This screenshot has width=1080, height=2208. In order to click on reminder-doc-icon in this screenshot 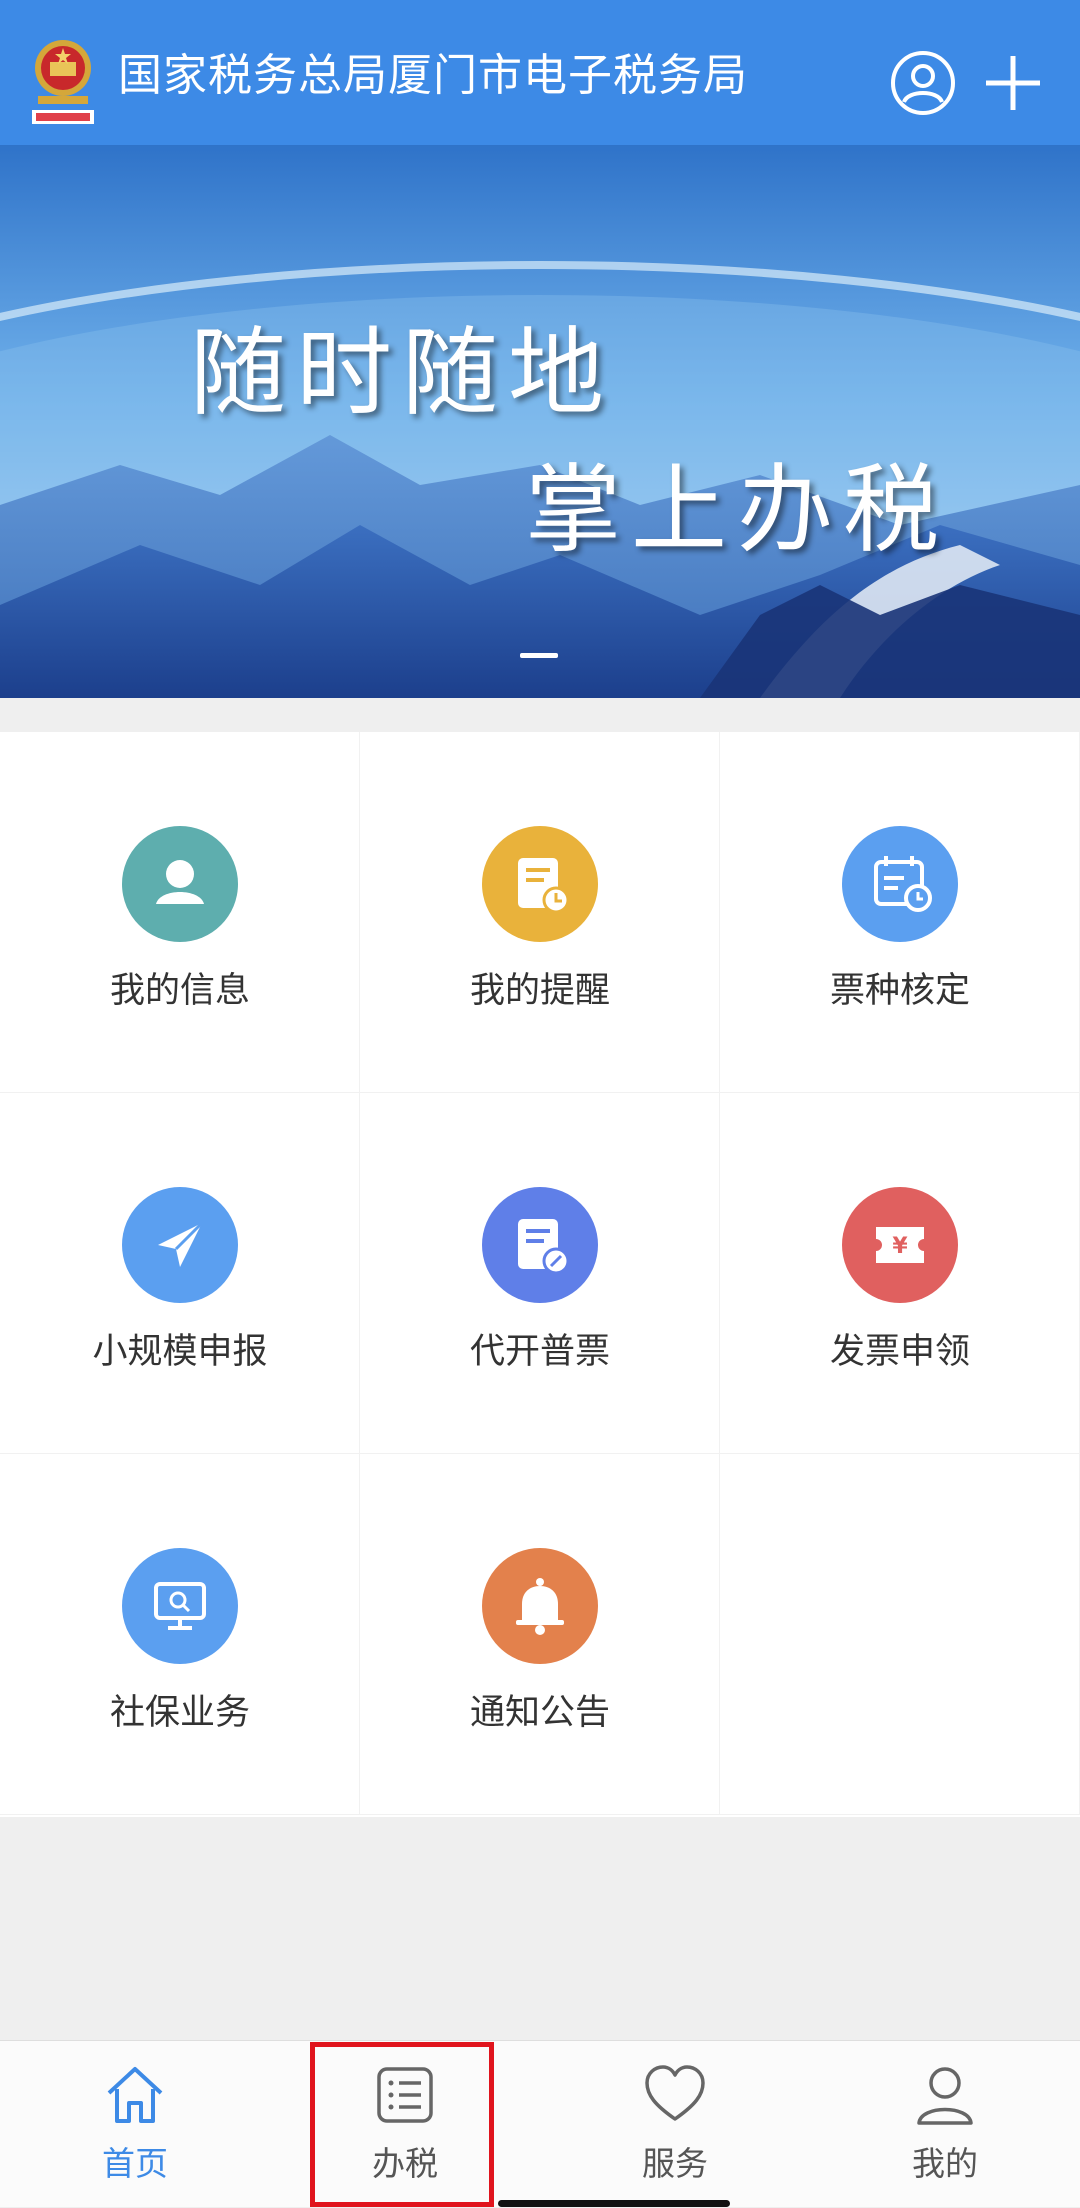, I will do `click(540, 884)`.